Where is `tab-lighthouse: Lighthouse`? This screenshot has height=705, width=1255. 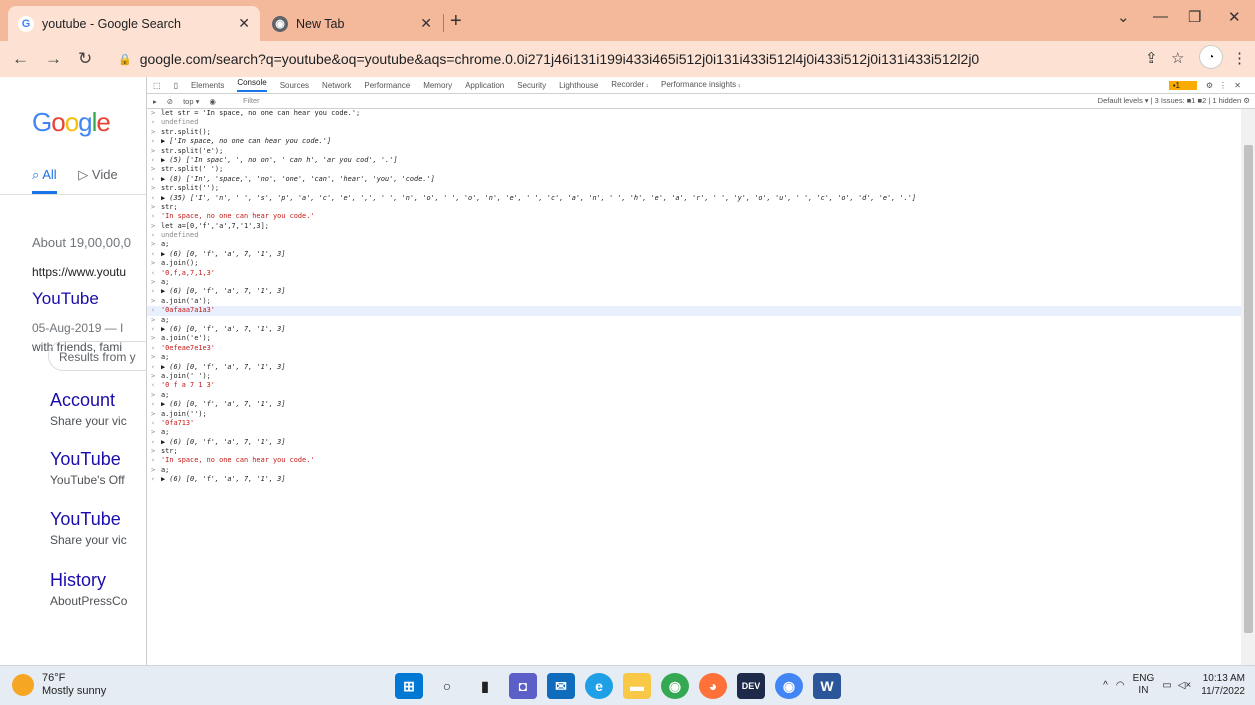
tab-lighthouse: Lighthouse is located at coordinates (578, 85).